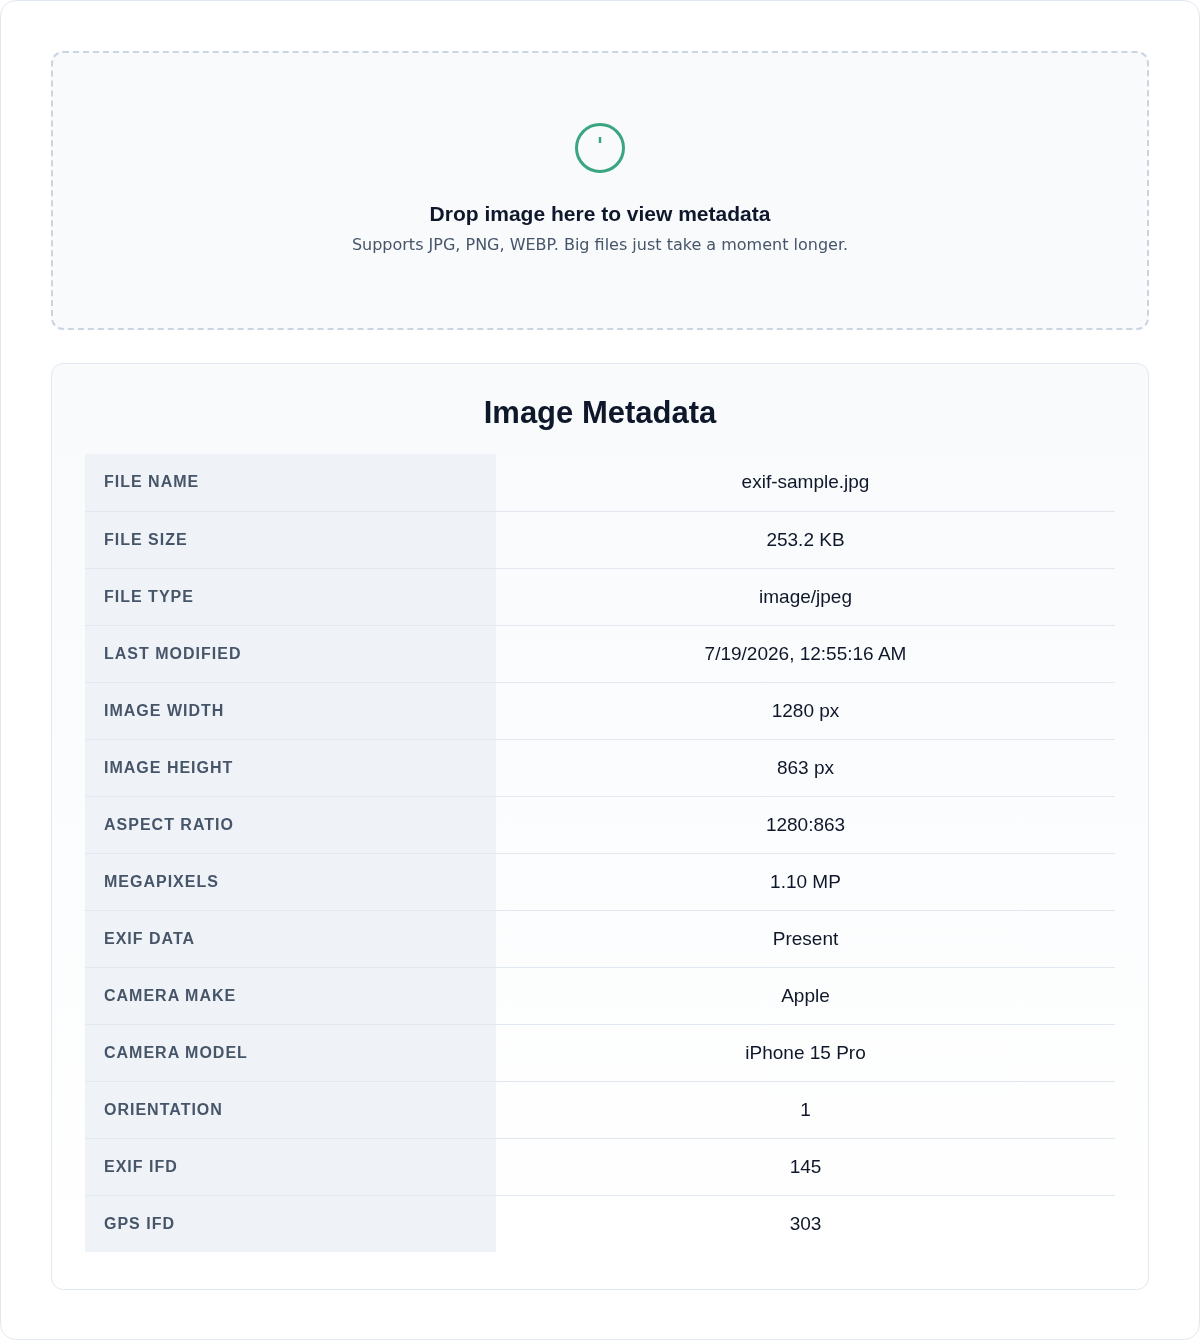 The height and width of the screenshot is (1340, 1200). Describe the element at coordinates (805, 539) in the screenshot. I see `row-value: 253.2 KB` at that location.